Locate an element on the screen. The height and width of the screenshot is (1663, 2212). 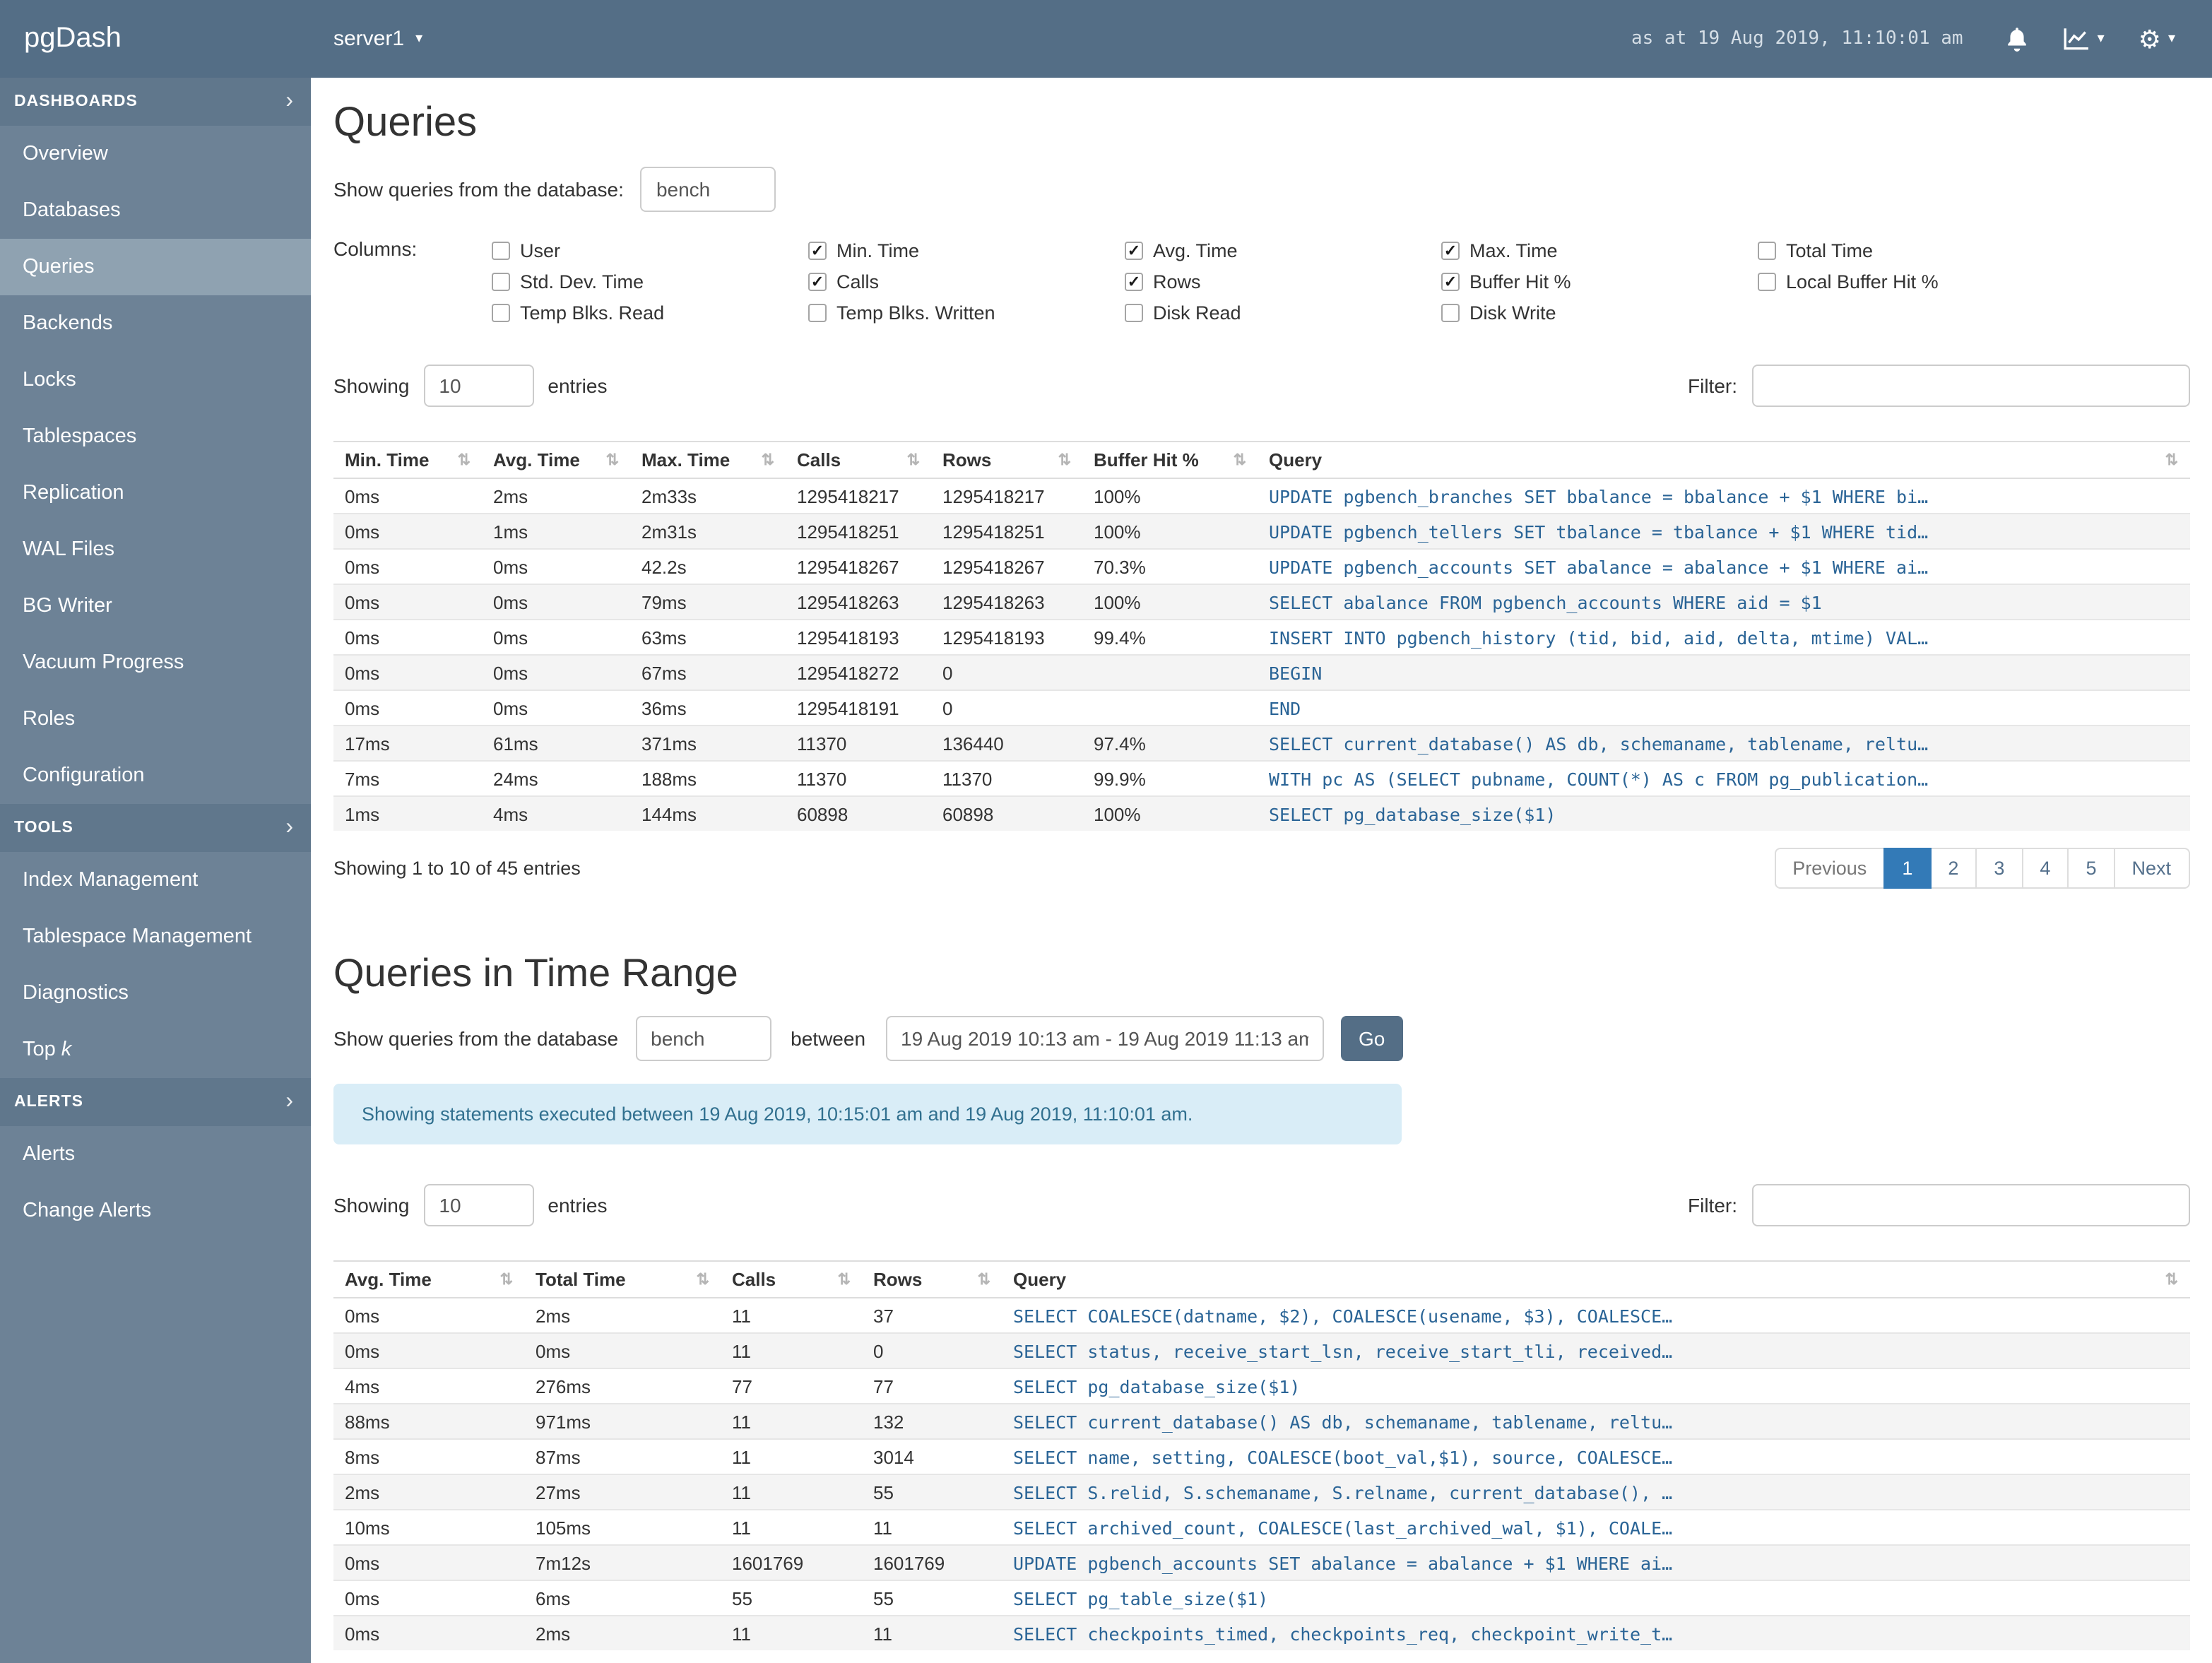
page-button: 4 is located at coordinates (2045, 869).